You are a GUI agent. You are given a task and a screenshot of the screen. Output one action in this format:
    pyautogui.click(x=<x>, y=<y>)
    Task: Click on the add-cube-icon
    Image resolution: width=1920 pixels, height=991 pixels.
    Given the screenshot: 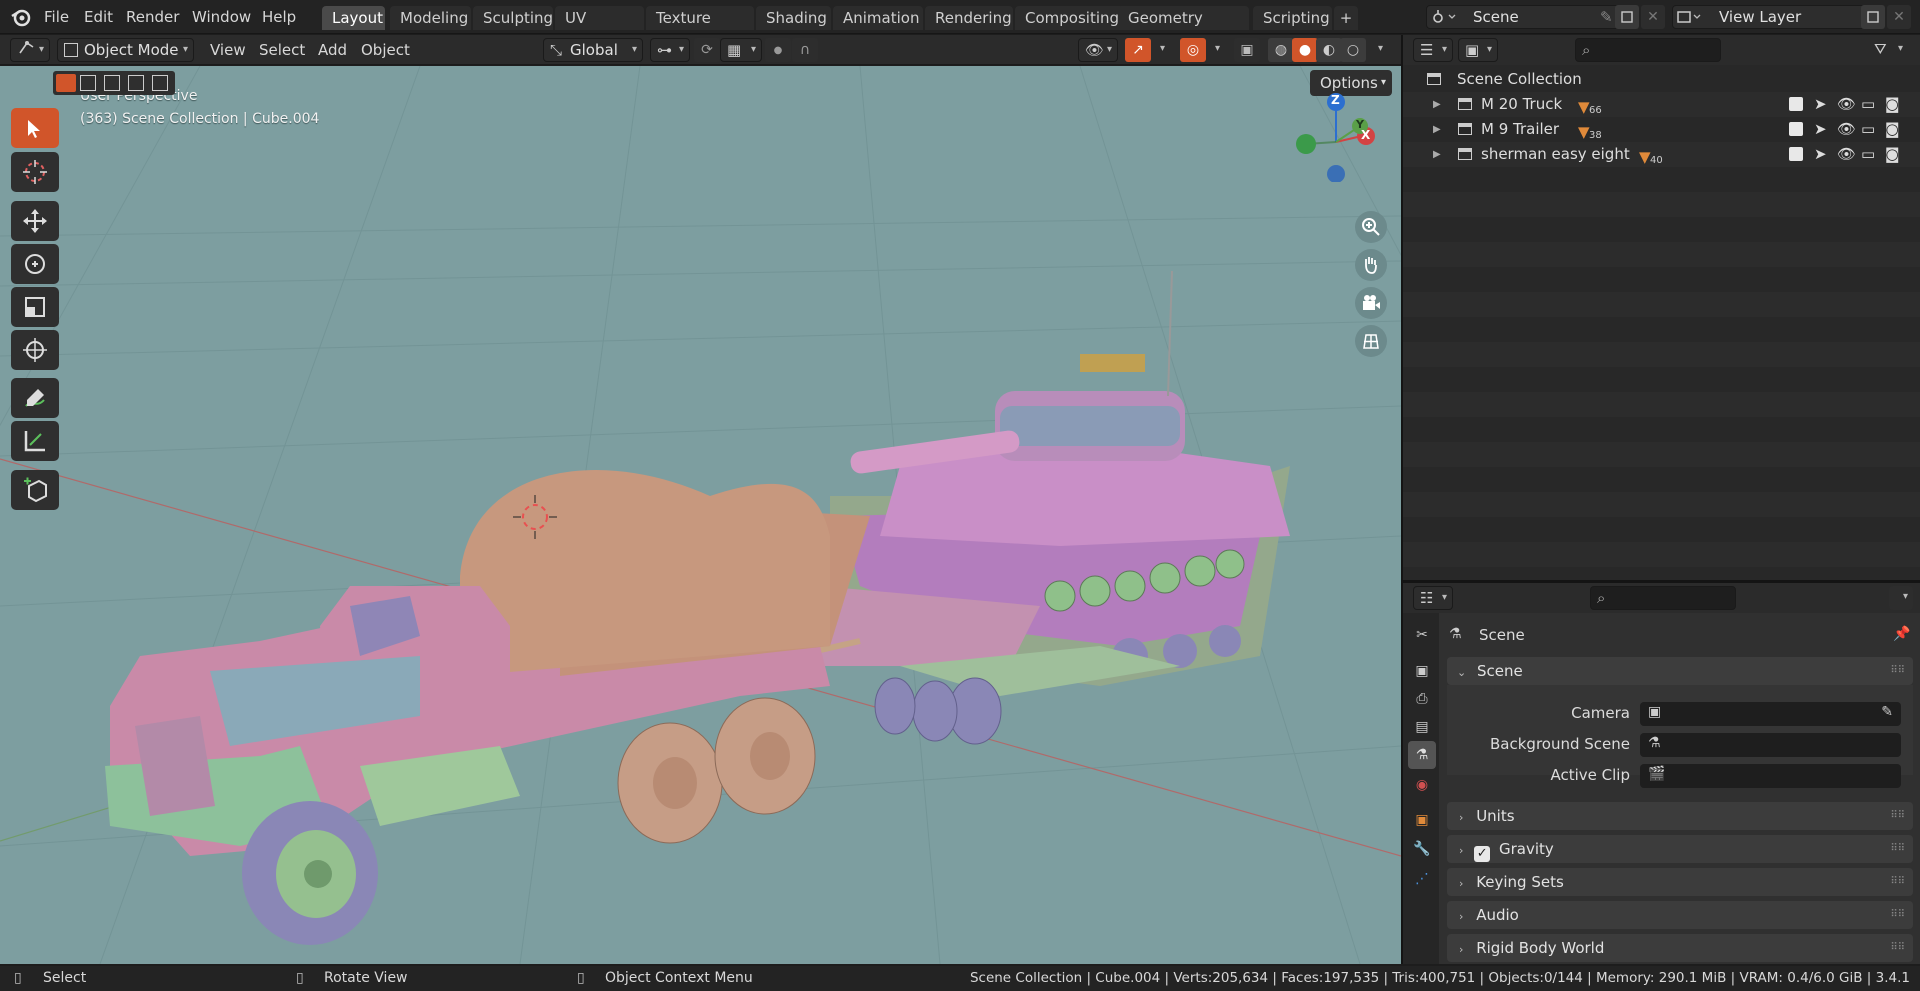 What is the action you would take?
    pyautogui.click(x=35, y=490)
    